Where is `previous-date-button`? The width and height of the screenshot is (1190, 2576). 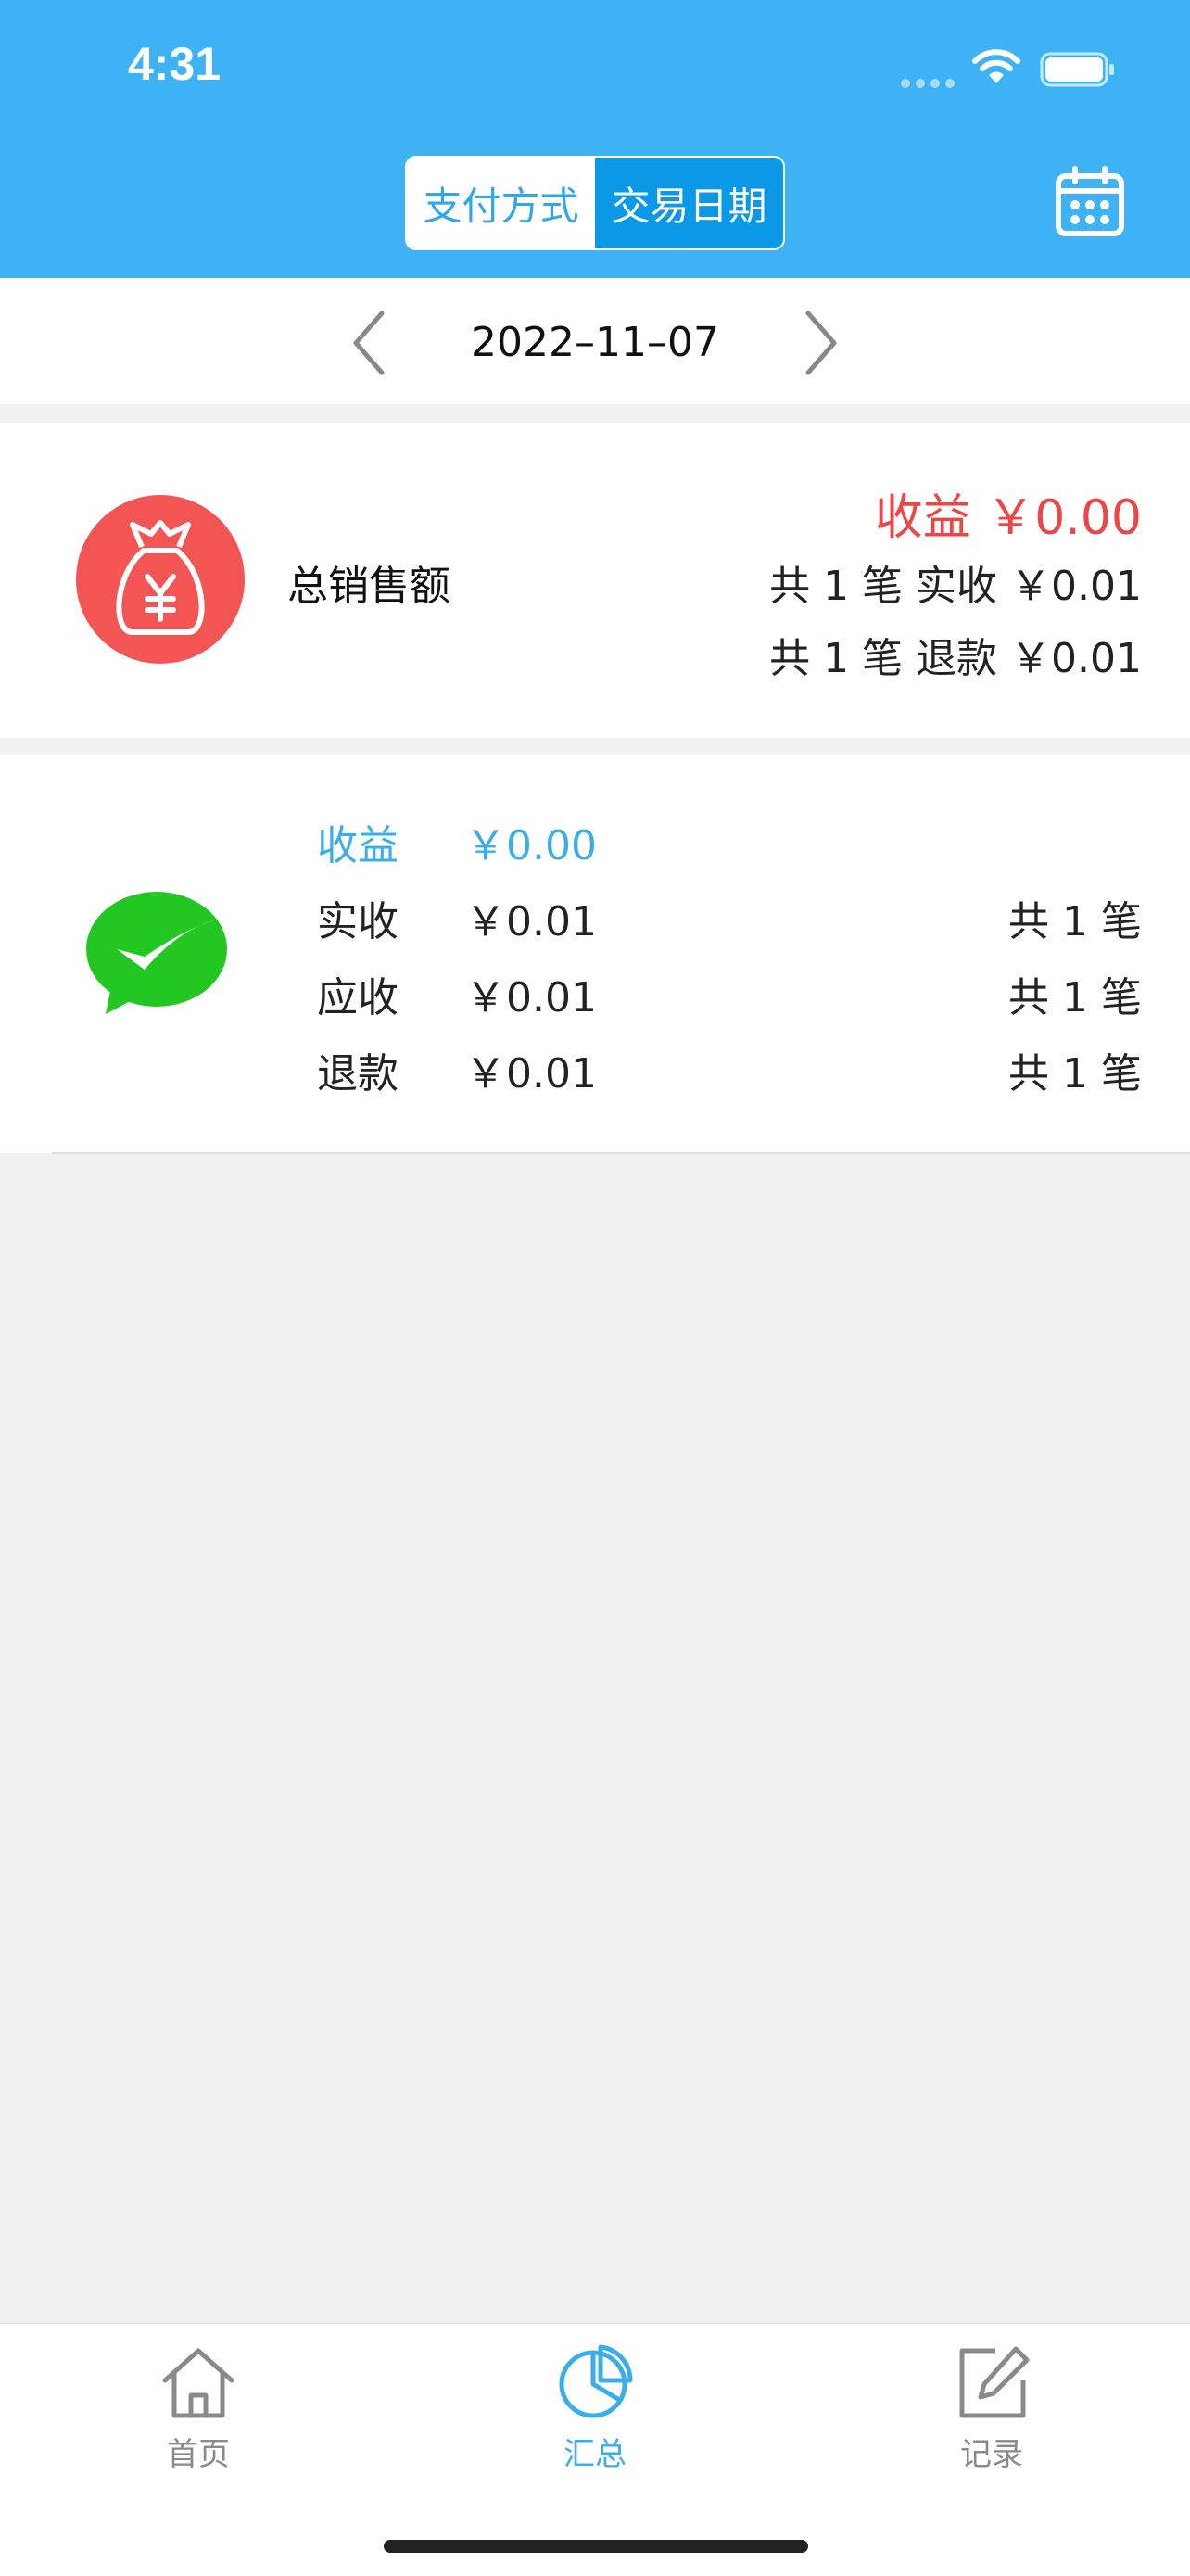
previous-date-button is located at coordinates (369, 343).